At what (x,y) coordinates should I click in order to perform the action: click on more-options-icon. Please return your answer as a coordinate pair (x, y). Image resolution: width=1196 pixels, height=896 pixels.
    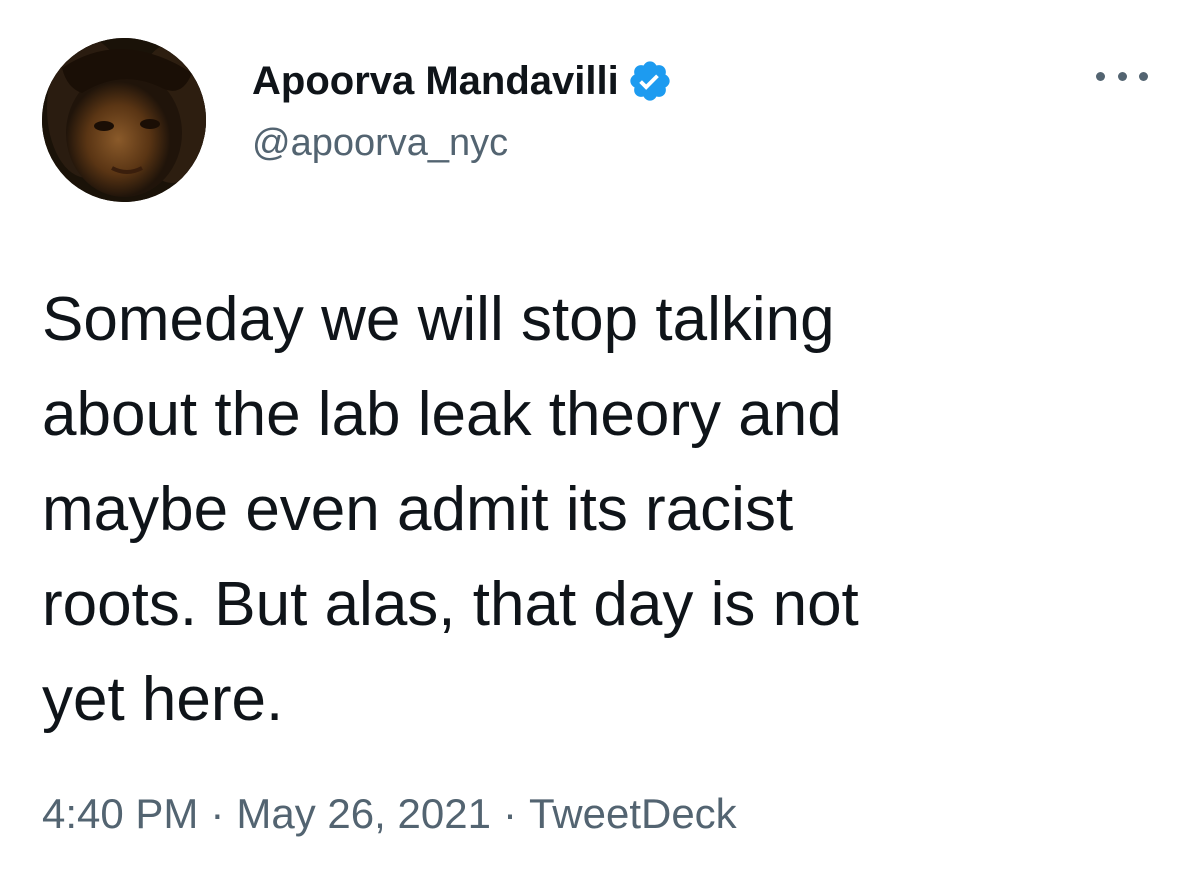
    Looking at the image, I should click on (1122, 76).